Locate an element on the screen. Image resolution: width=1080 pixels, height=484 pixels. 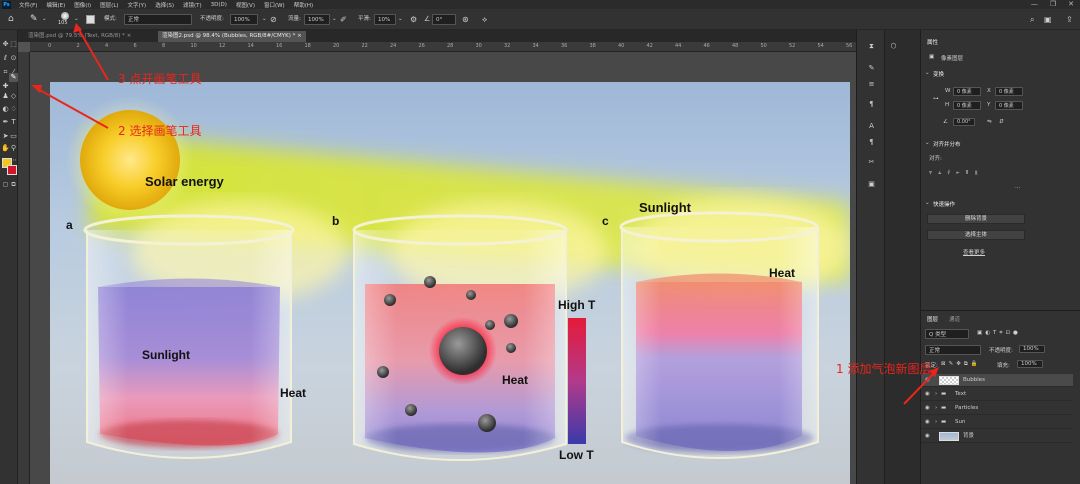
annotation-step3: 3 点开画笔工具 is located at coordinates (160, 79).